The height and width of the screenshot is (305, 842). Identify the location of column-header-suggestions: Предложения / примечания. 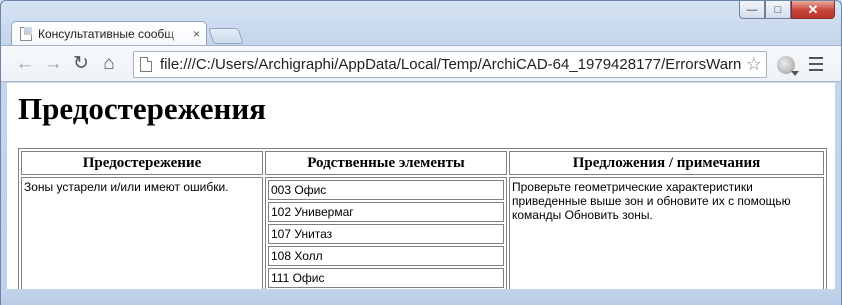
(666, 163).